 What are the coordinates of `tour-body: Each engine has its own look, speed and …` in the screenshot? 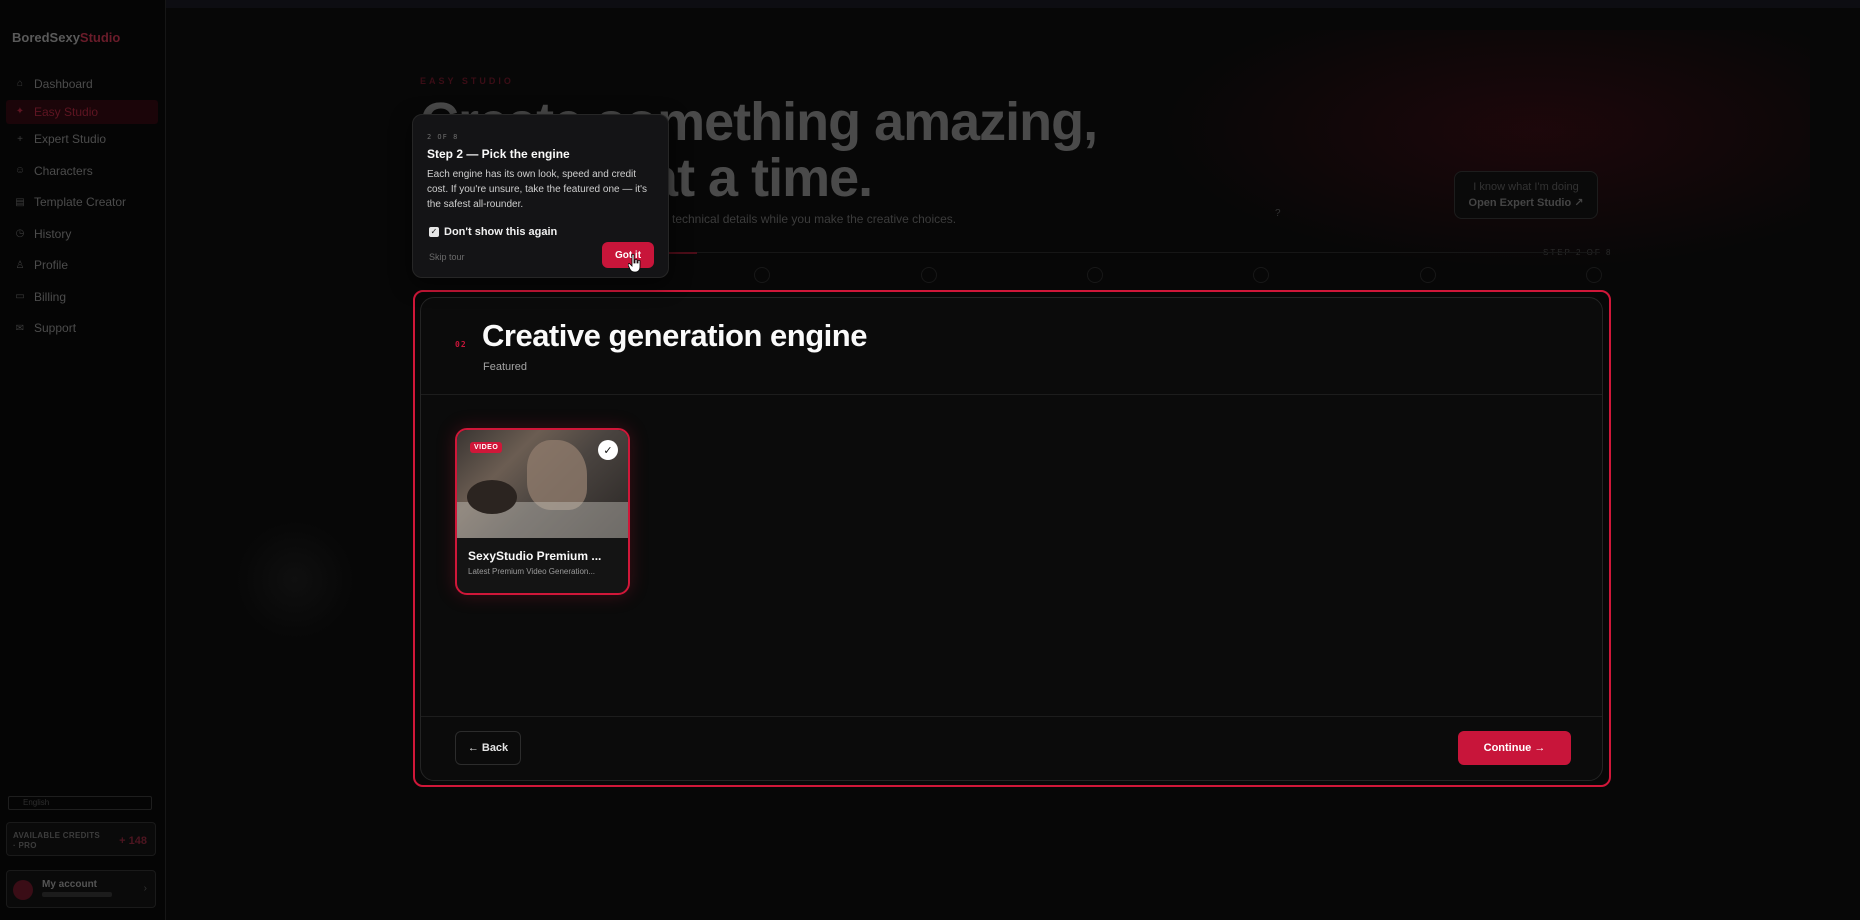 It's located at (537, 189).